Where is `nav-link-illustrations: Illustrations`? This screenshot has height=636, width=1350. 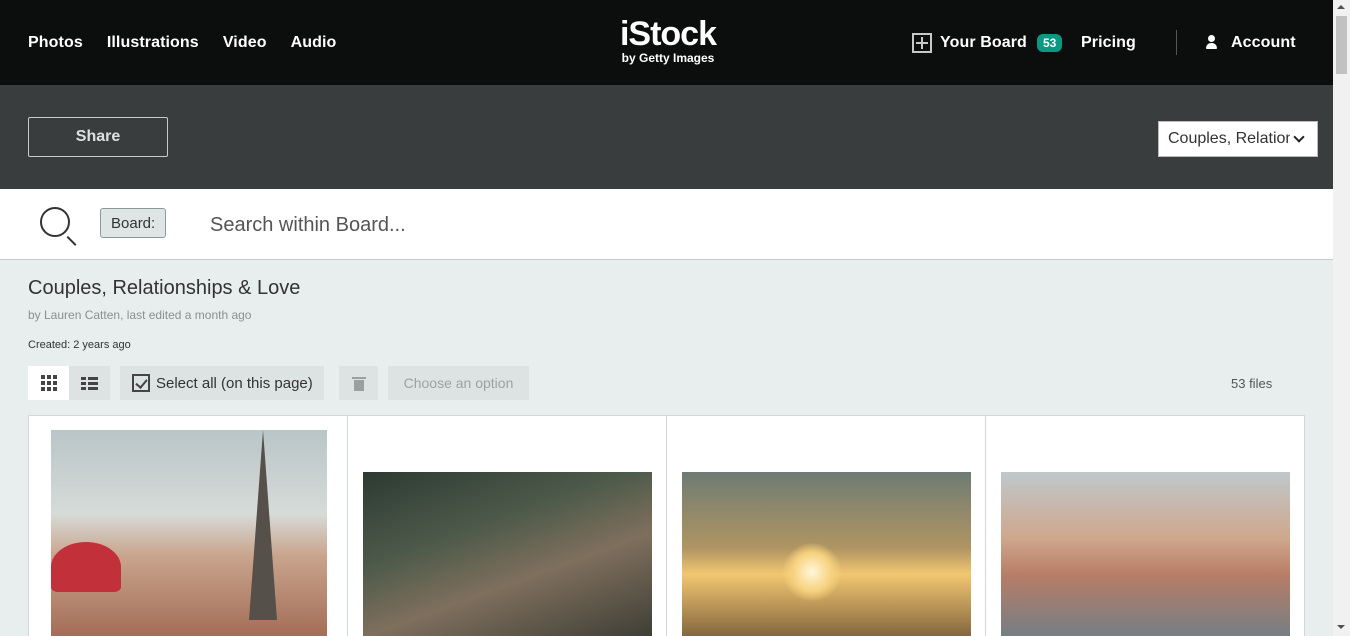
nav-link-illustrations: Illustrations is located at coordinates (153, 43).